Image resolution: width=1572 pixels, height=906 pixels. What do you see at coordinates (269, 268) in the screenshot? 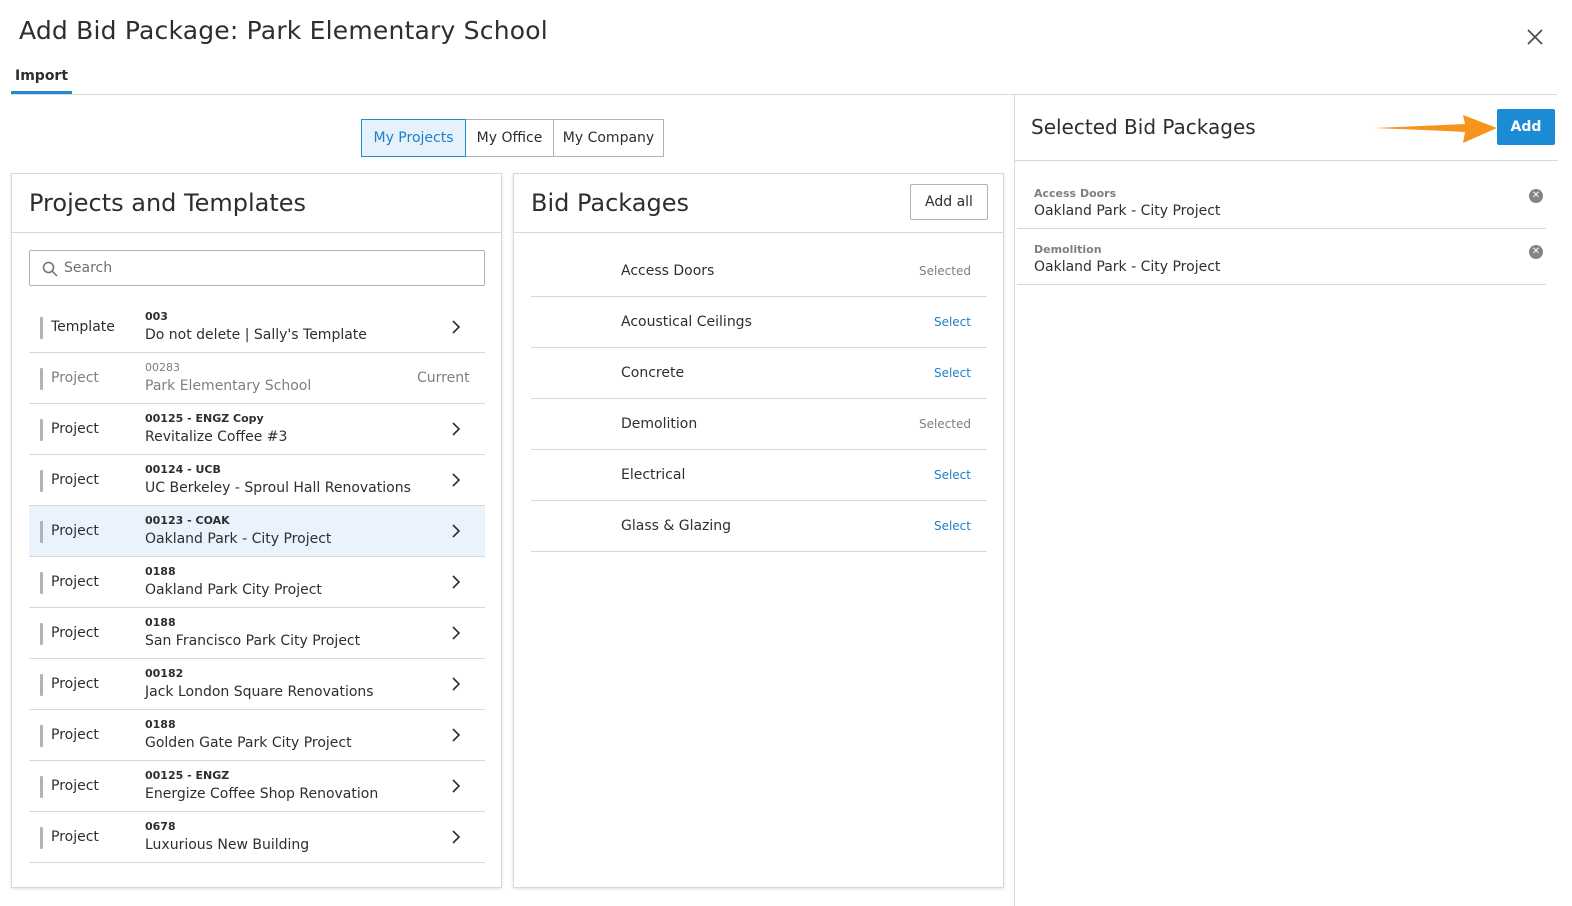
I see `search-input` at bounding box center [269, 268].